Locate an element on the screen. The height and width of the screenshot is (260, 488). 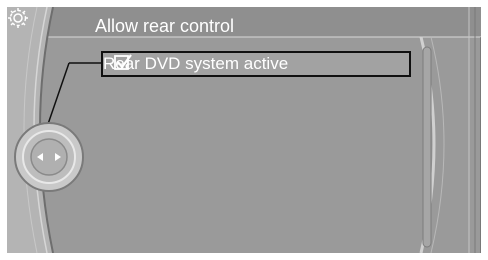
rear-dvd-system-active-option: Rear DVD system active is located at coordinates (256, 64).